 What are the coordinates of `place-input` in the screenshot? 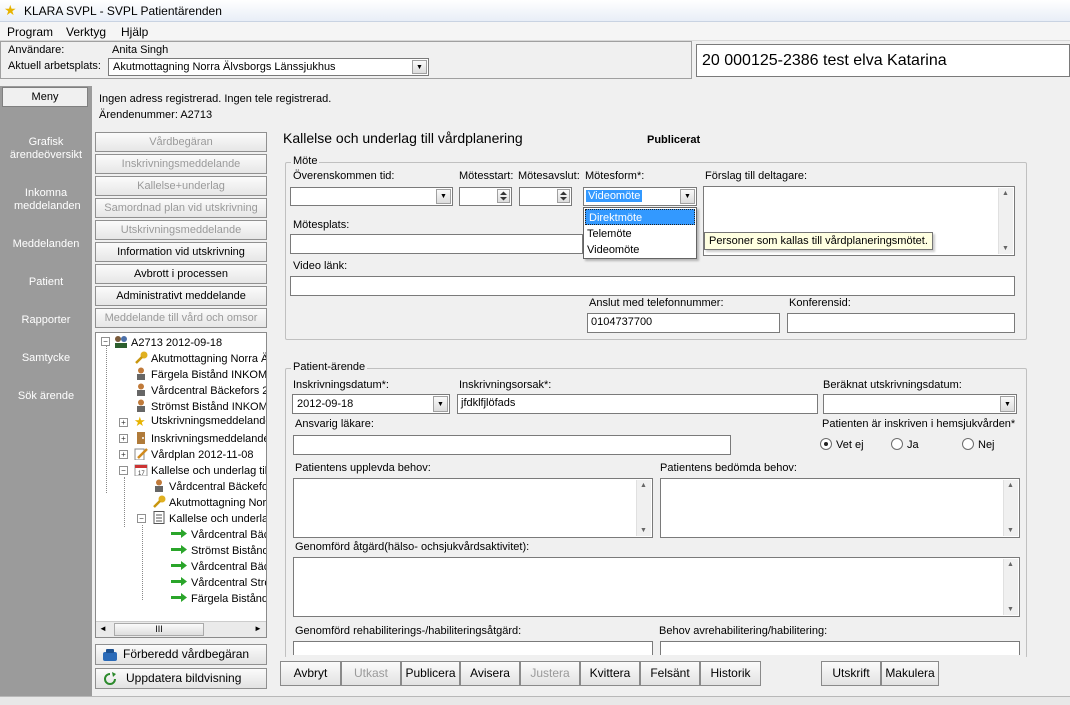 It's located at (436, 244).